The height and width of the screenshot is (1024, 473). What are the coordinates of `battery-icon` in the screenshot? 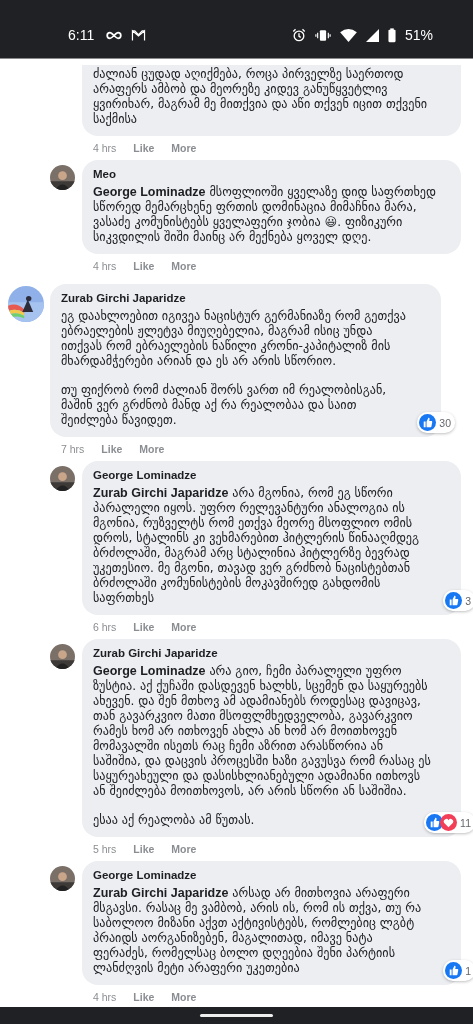 It's located at (391, 35).